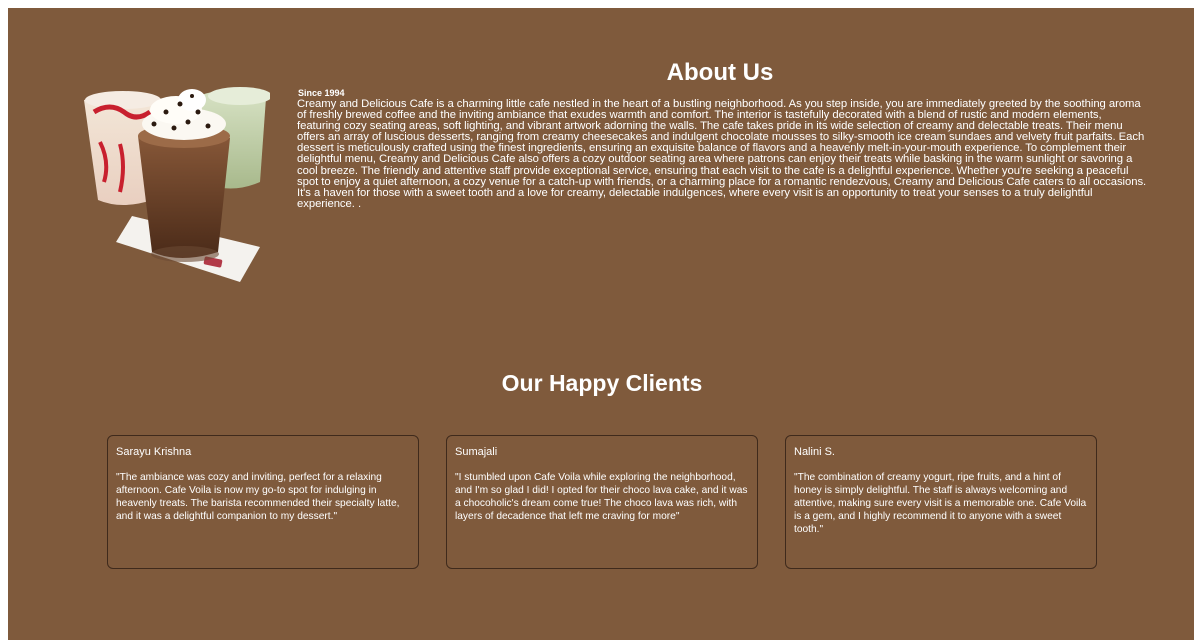 This screenshot has height=640, width=1198. What do you see at coordinates (814, 452) in the screenshot?
I see `client-name: Nalini S.` at bounding box center [814, 452].